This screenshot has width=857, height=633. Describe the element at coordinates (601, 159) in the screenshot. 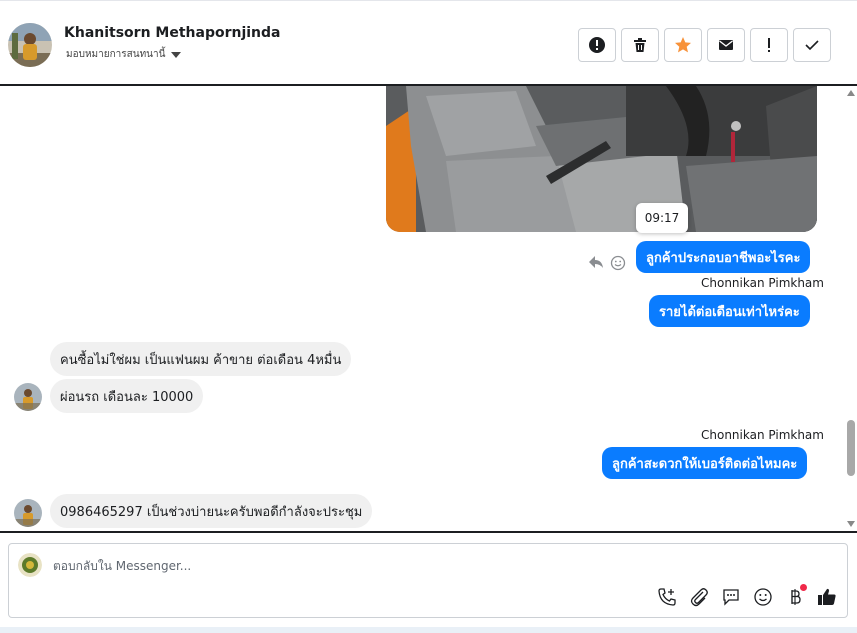

I see `car-interior-photo` at that location.